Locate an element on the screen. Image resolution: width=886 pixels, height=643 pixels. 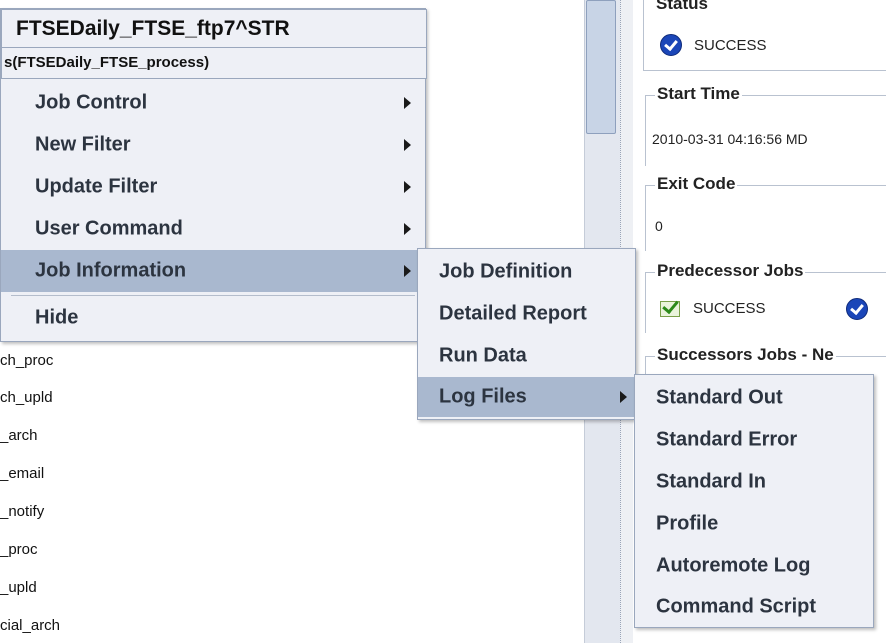
menu-item-standard-out: Standard Out is located at coordinates (754, 398).